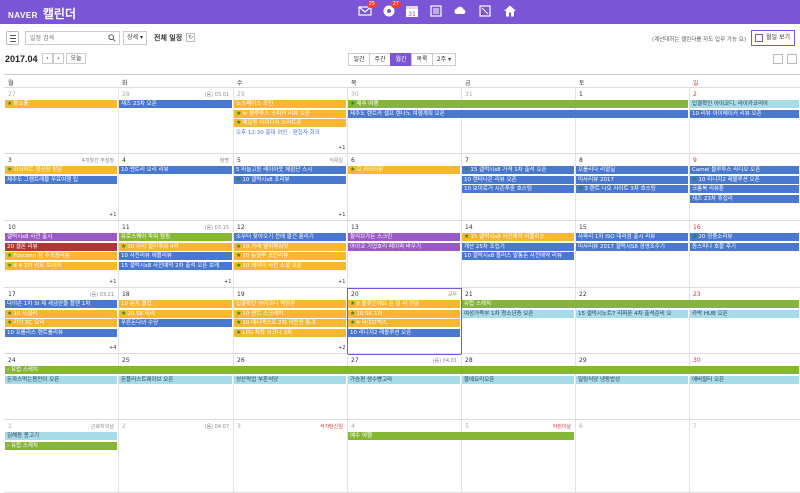  Describe the element at coordinates (290, 256) in the screenshot. I see `event-item: ★10 듀랄루 조인리뷰` at that location.